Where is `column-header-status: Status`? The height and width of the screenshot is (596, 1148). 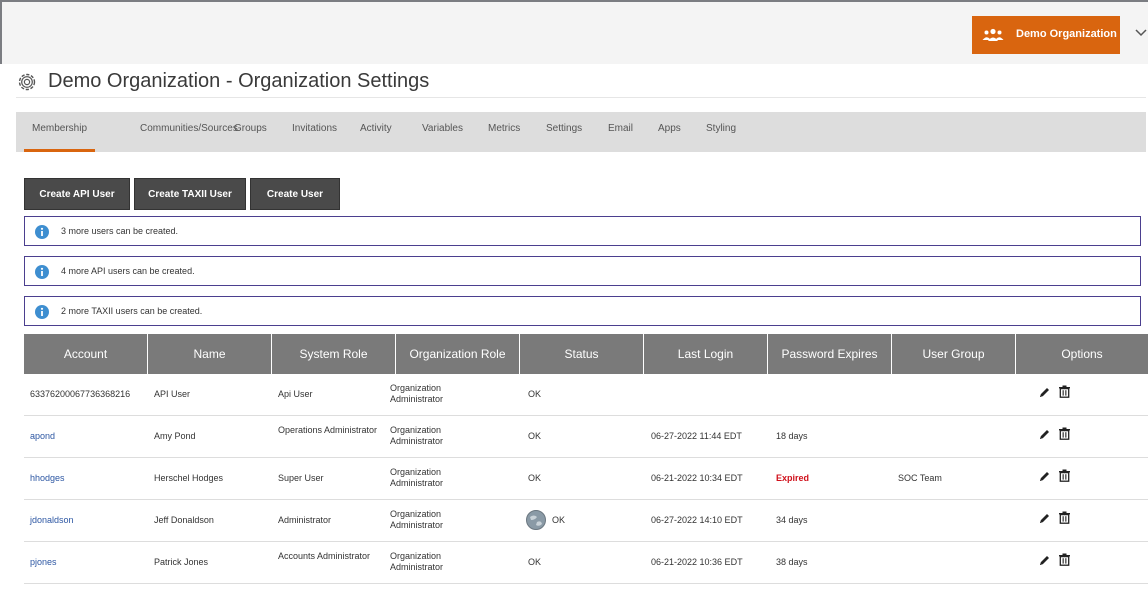
column-header-status: Status is located at coordinates (582, 354).